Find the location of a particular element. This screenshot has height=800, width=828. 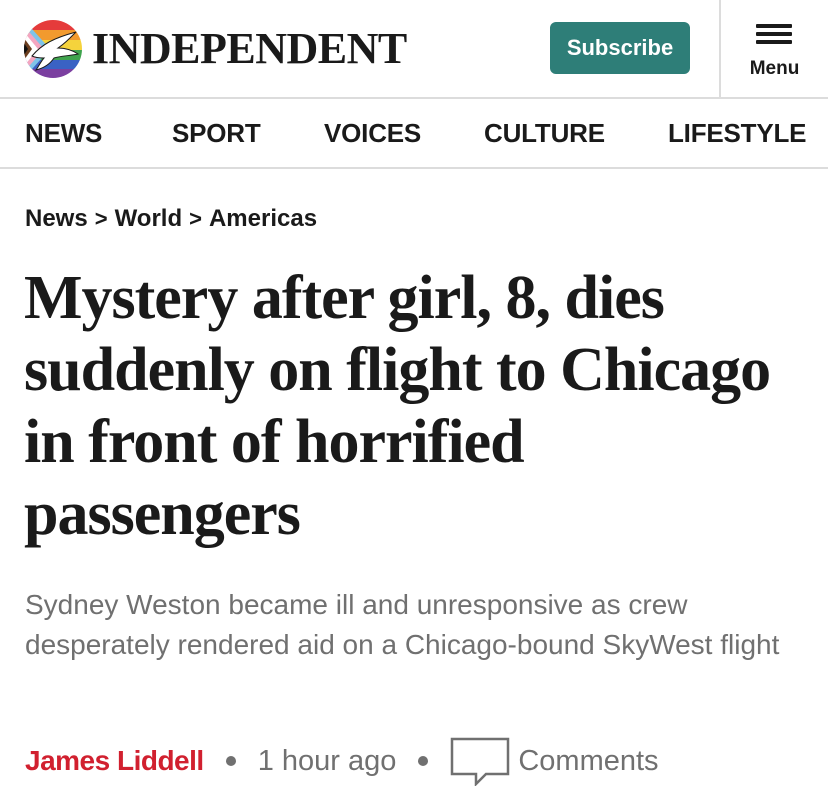

breadcrumb-americas: Americas is located at coordinates (263, 218).